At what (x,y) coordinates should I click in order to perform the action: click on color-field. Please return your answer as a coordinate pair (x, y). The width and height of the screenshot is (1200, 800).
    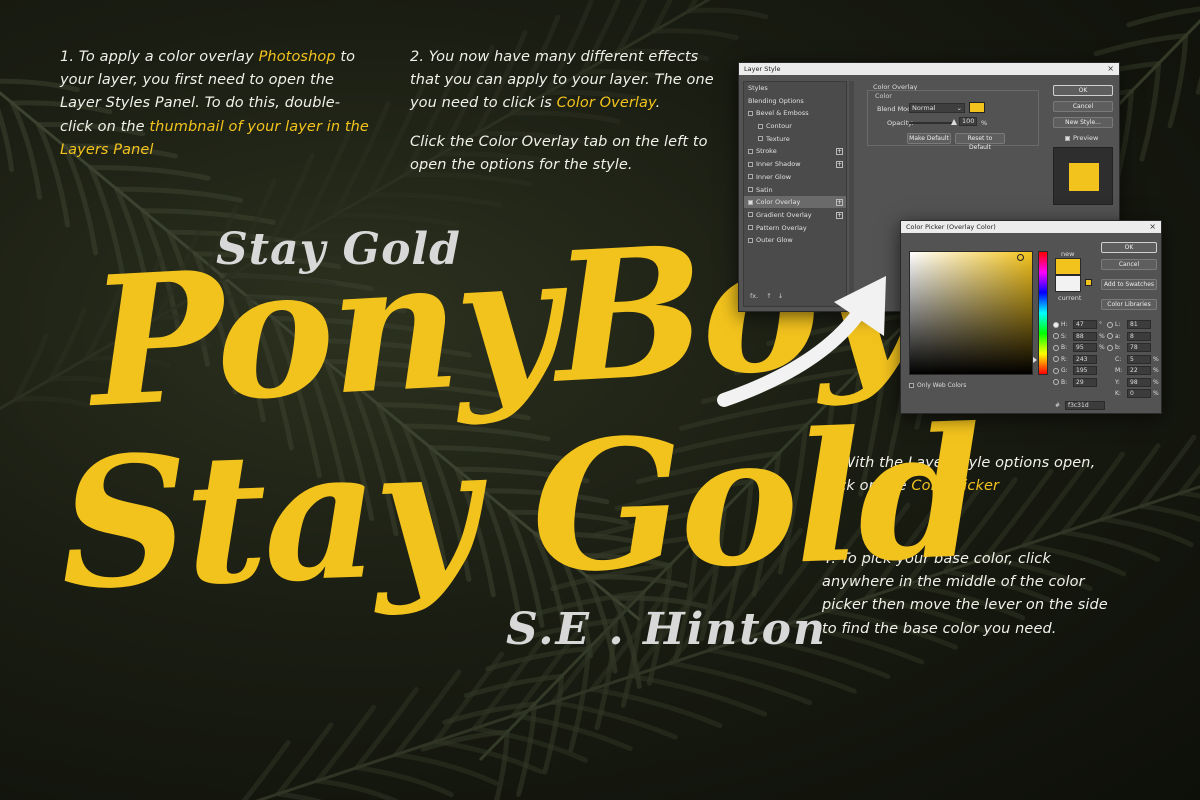
    Looking at the image, I should click on (971, 313).